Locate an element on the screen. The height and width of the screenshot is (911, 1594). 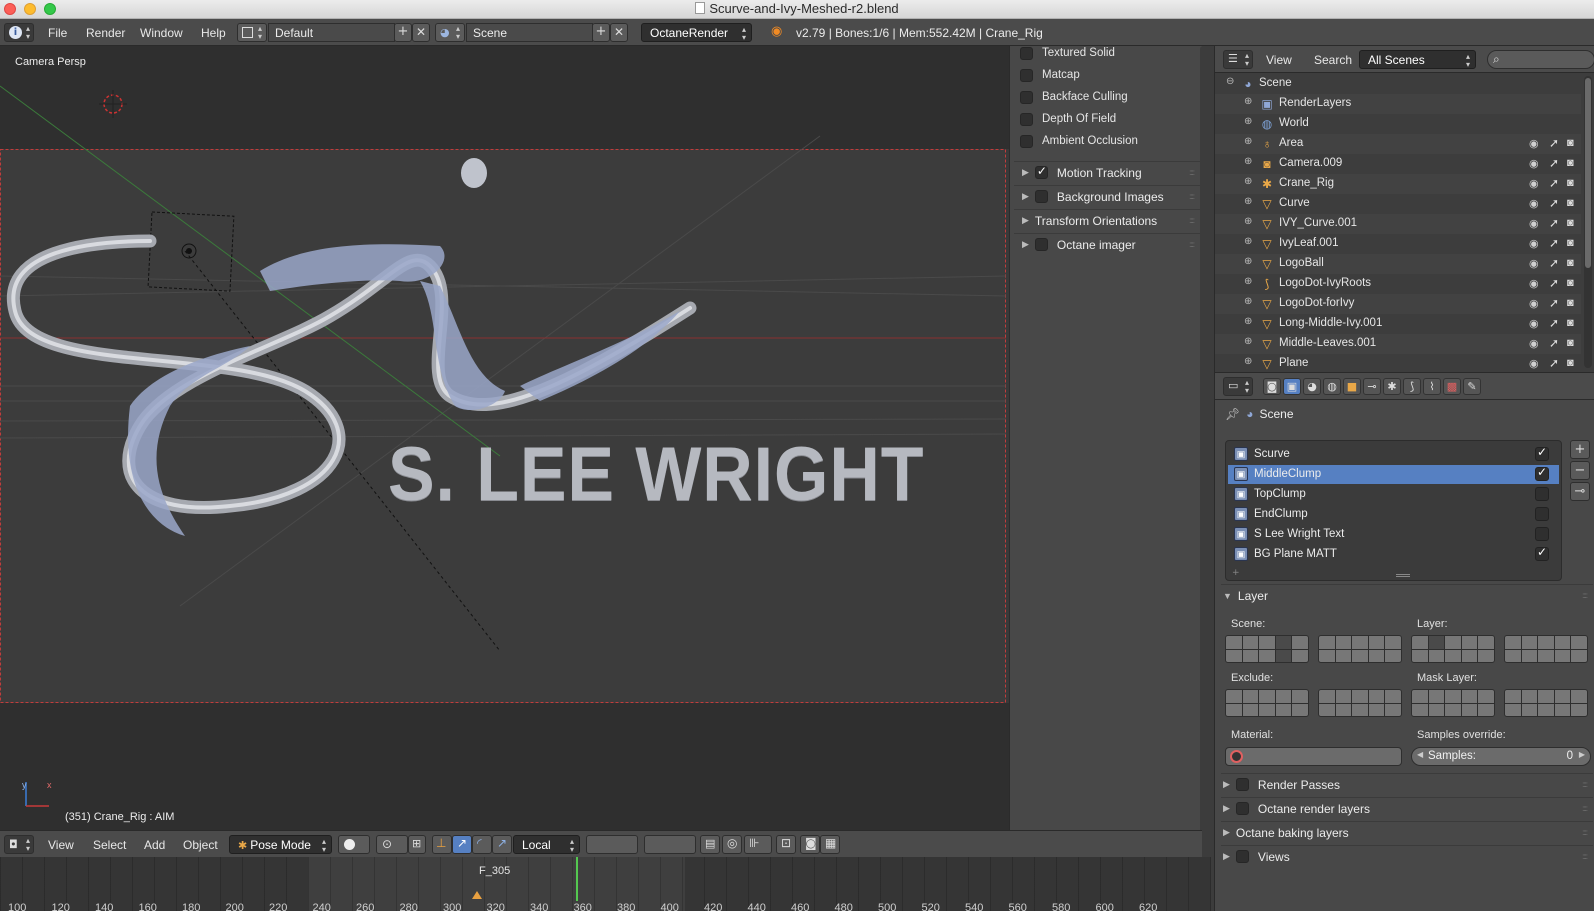
outliner-item-name: Long-Middle-Ivy.001 is located at coordinates (1330, 323).